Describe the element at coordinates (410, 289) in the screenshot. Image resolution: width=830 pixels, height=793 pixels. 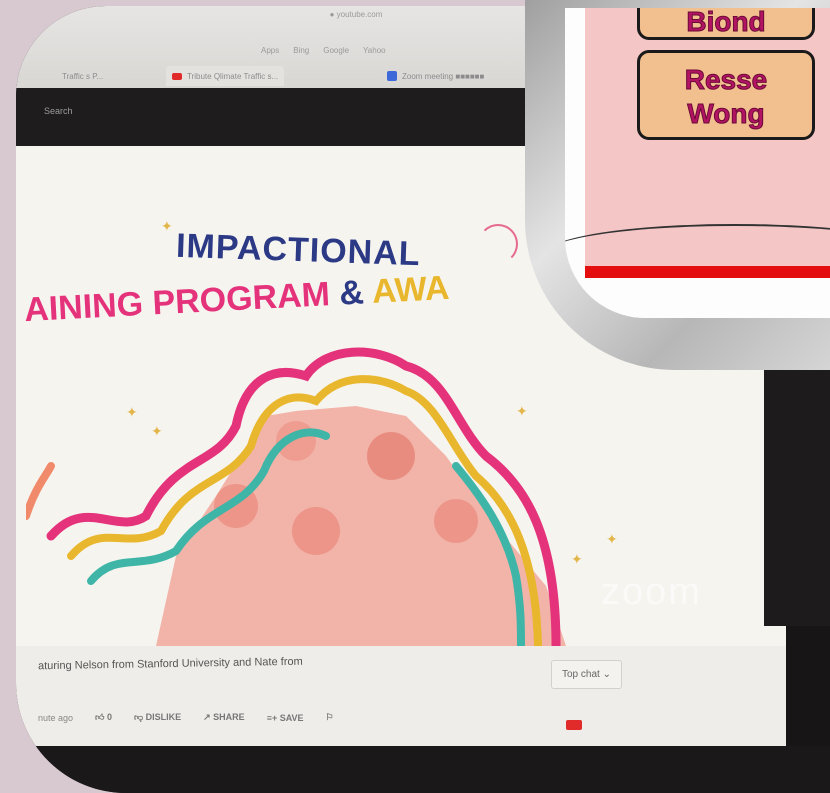
I see `title-line2-gold: AWA` at that location.